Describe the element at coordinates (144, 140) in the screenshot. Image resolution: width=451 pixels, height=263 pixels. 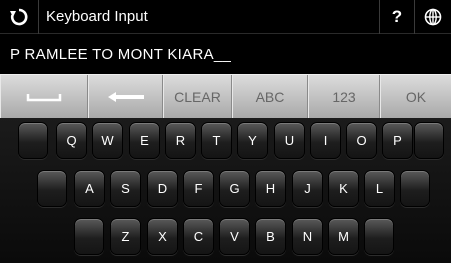
I see `key-e: E` at that location.